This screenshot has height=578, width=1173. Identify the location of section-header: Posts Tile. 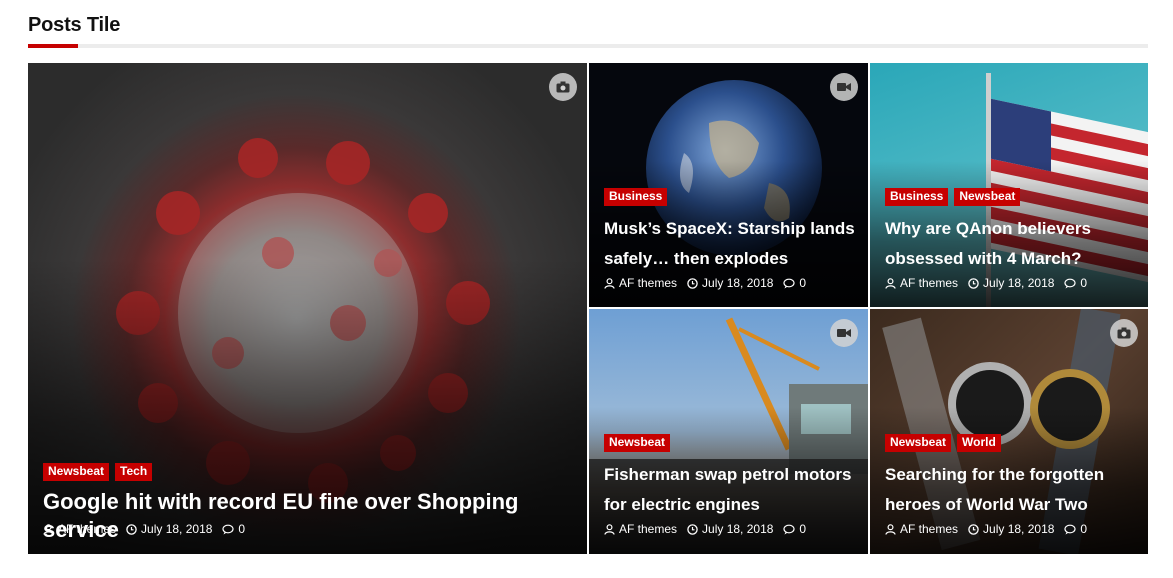
(588, 24).